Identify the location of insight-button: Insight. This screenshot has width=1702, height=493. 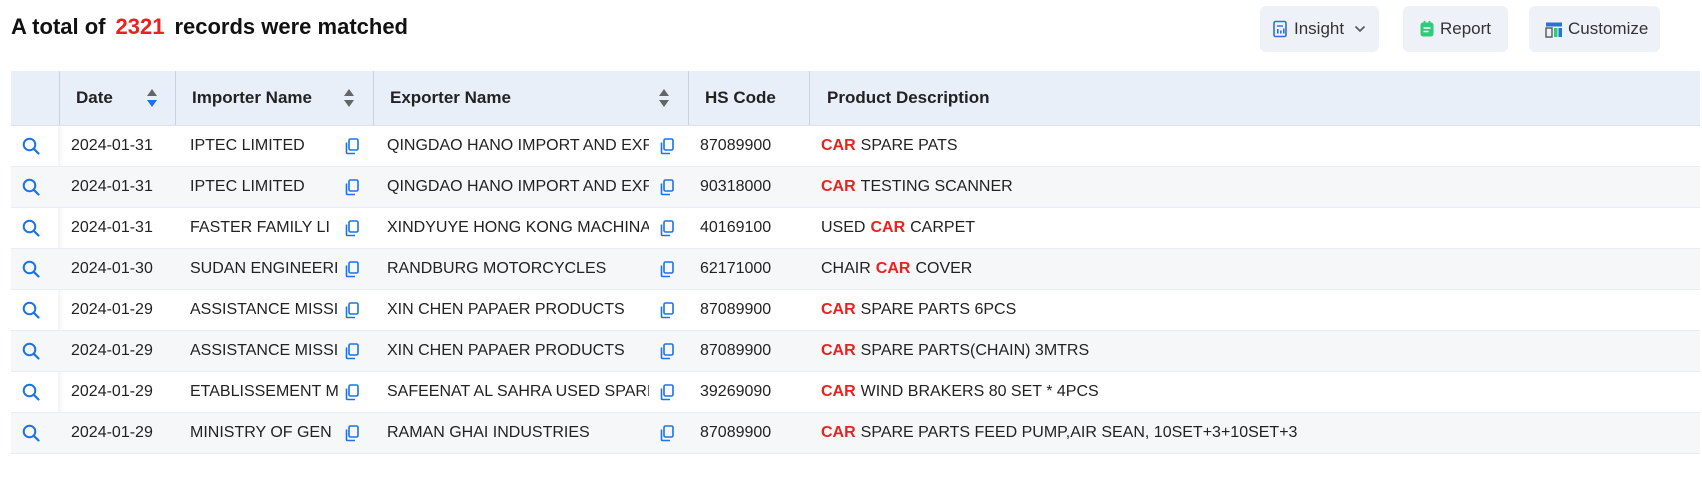
(1319, 29).